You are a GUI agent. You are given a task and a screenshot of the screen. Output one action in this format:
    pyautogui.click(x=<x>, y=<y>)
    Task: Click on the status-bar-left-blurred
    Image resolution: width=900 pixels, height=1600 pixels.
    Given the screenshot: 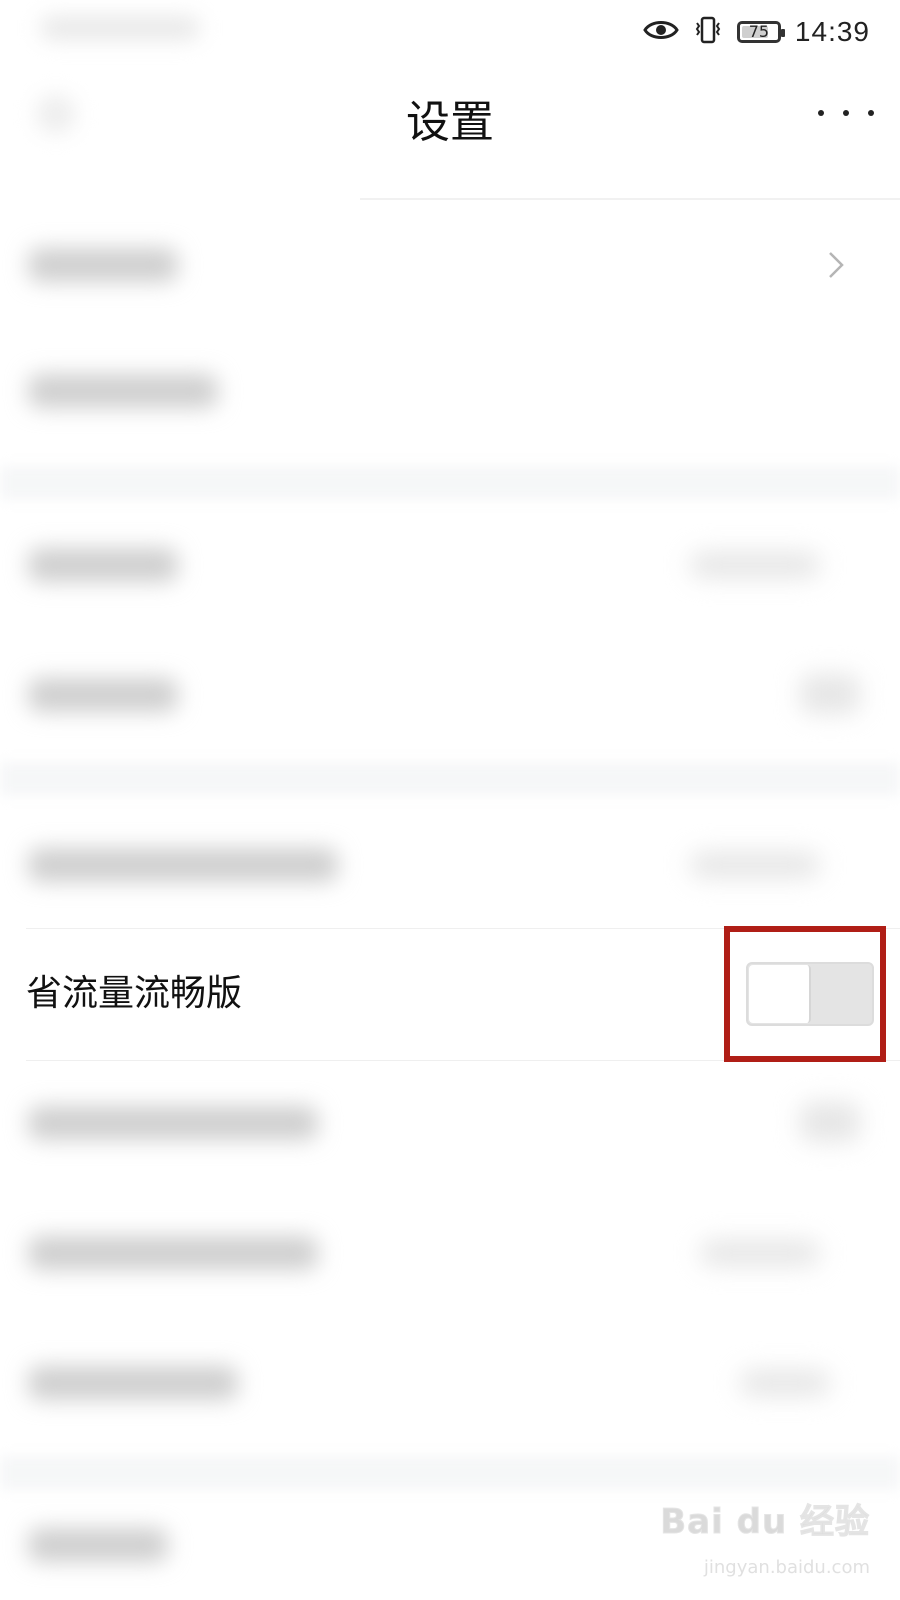 What is the action you would take?
    pyautogui.click(x=120, y=28)
    